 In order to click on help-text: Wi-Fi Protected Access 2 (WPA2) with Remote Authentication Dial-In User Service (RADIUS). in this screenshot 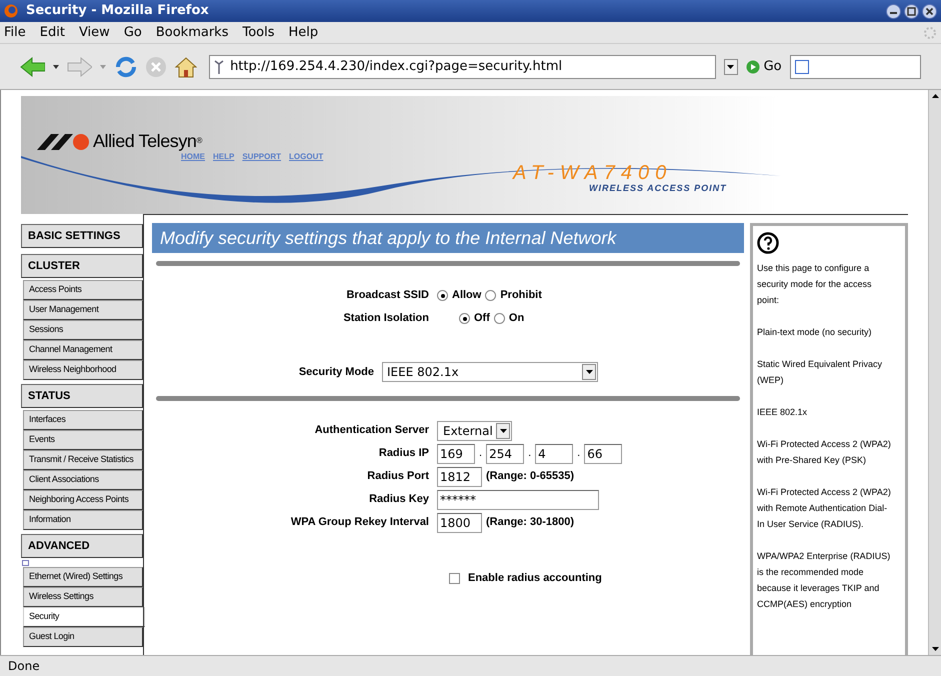, I will do `click(824, 508)`.